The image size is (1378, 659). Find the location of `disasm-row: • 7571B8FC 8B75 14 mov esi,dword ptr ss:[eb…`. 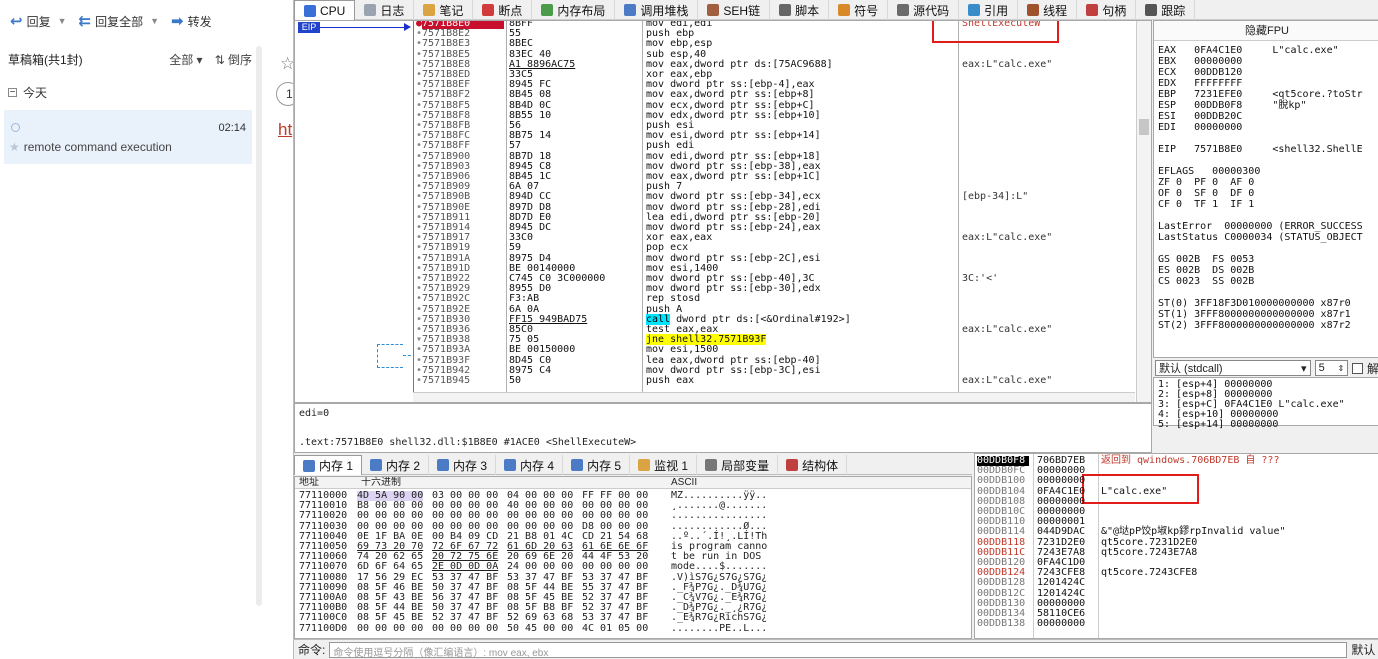

disasm-row: • 7571B8FC 8B75 14 mov esi,dword ptr ss:[eb… is located at coordinates (775, 135).